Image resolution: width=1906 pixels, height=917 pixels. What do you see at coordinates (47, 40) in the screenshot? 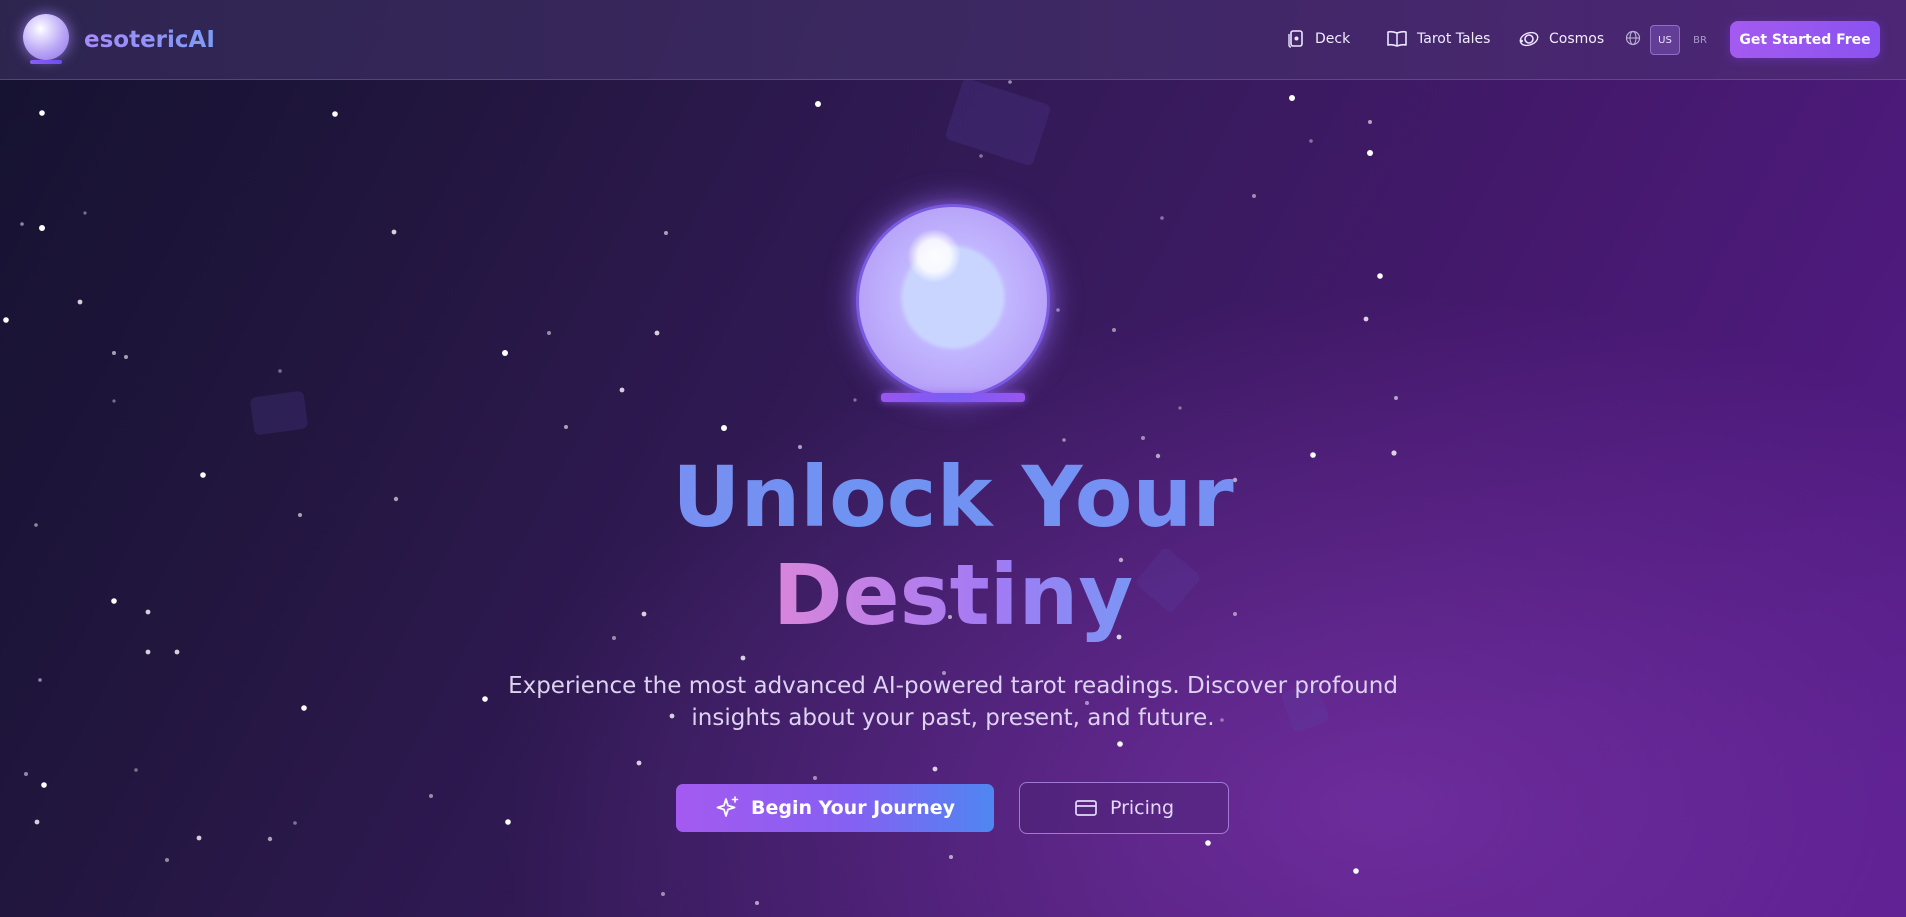
I see `crystal-ball-icon` at bounding box center [47, 40].